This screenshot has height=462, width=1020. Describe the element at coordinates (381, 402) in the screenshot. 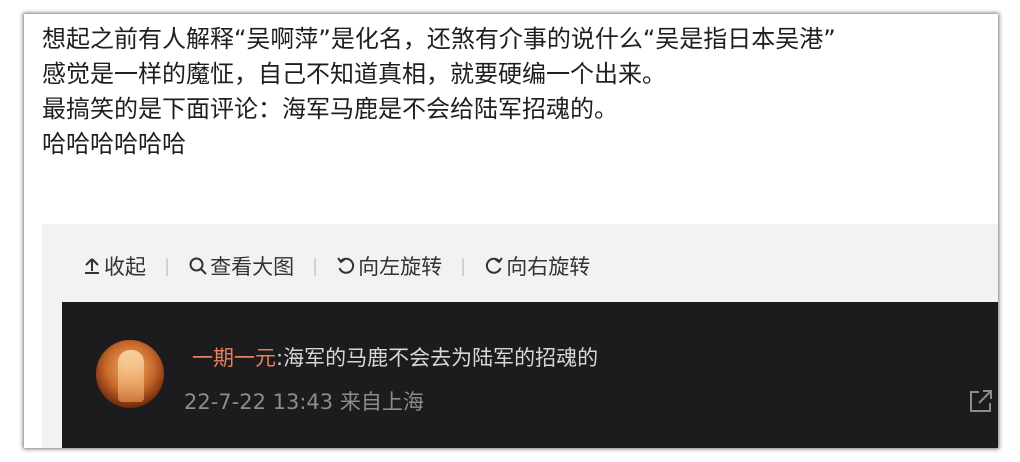

I see `comment-location: 来自上海` at that location.